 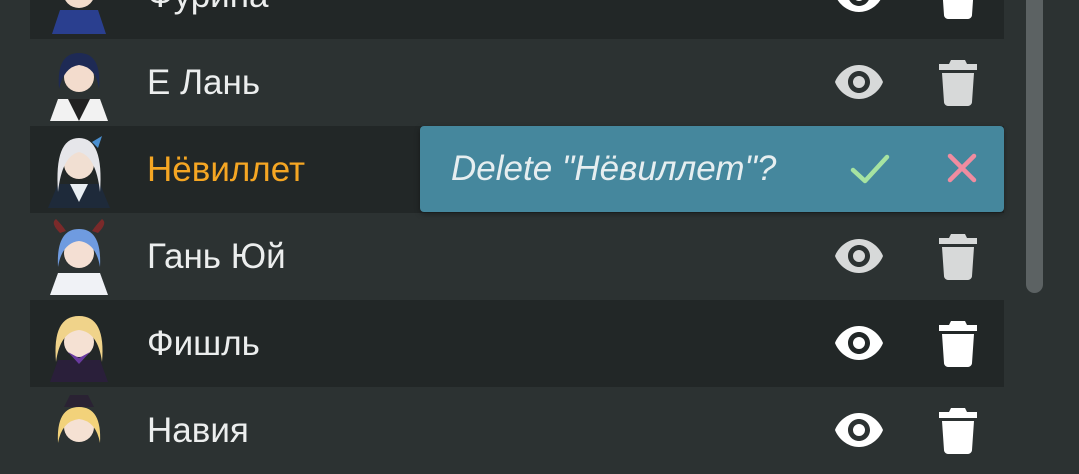 What do you see at coordinates (198, 430) in the screenshot?
I see `character-name: Навия` at bounding box center [198, 430].